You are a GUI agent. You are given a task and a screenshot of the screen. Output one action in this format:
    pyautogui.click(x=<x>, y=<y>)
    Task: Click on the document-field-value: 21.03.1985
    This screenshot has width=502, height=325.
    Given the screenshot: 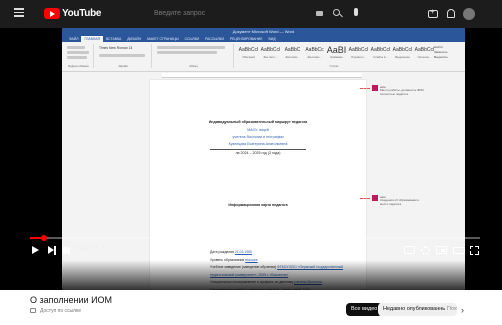 What is the action you would take?
    pyautogui.click(x=243, y=252)
    